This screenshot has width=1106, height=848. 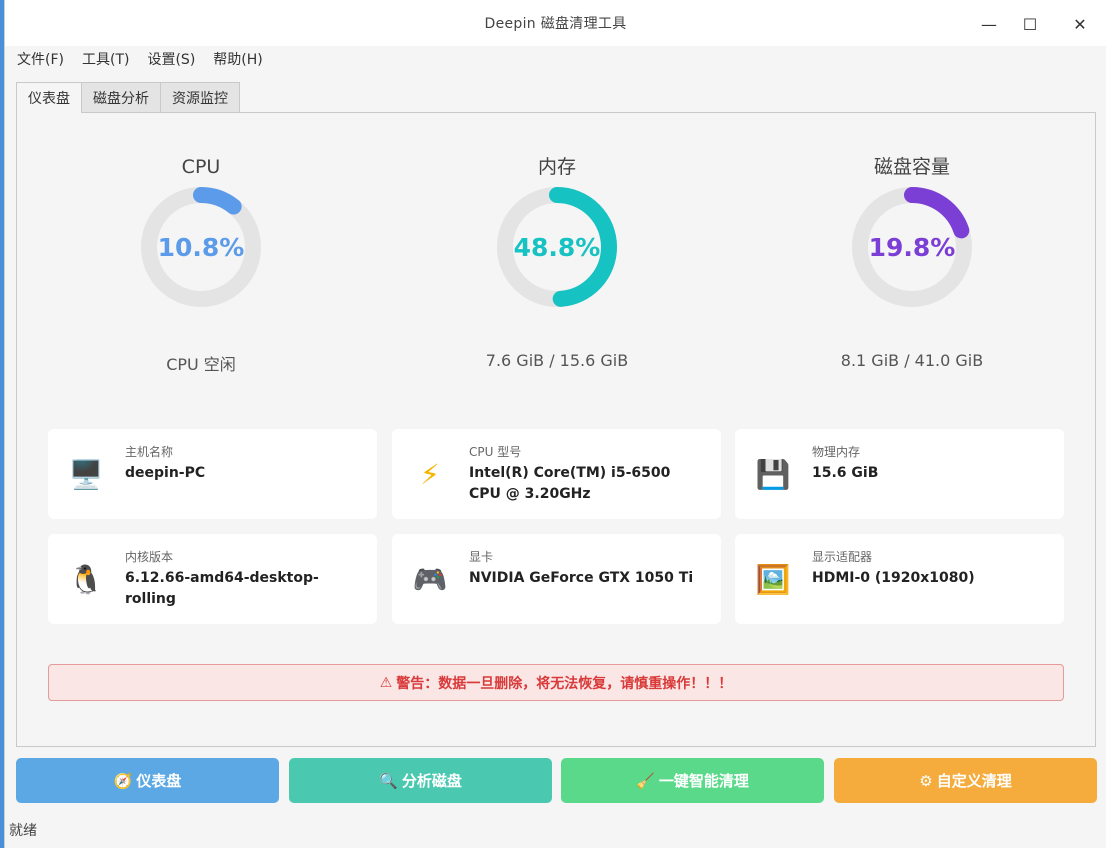 What do you see at coordinates (86, 579) in the screenshot?
I see `penguin-icon: 🐧` at bounding box center [86, 579].